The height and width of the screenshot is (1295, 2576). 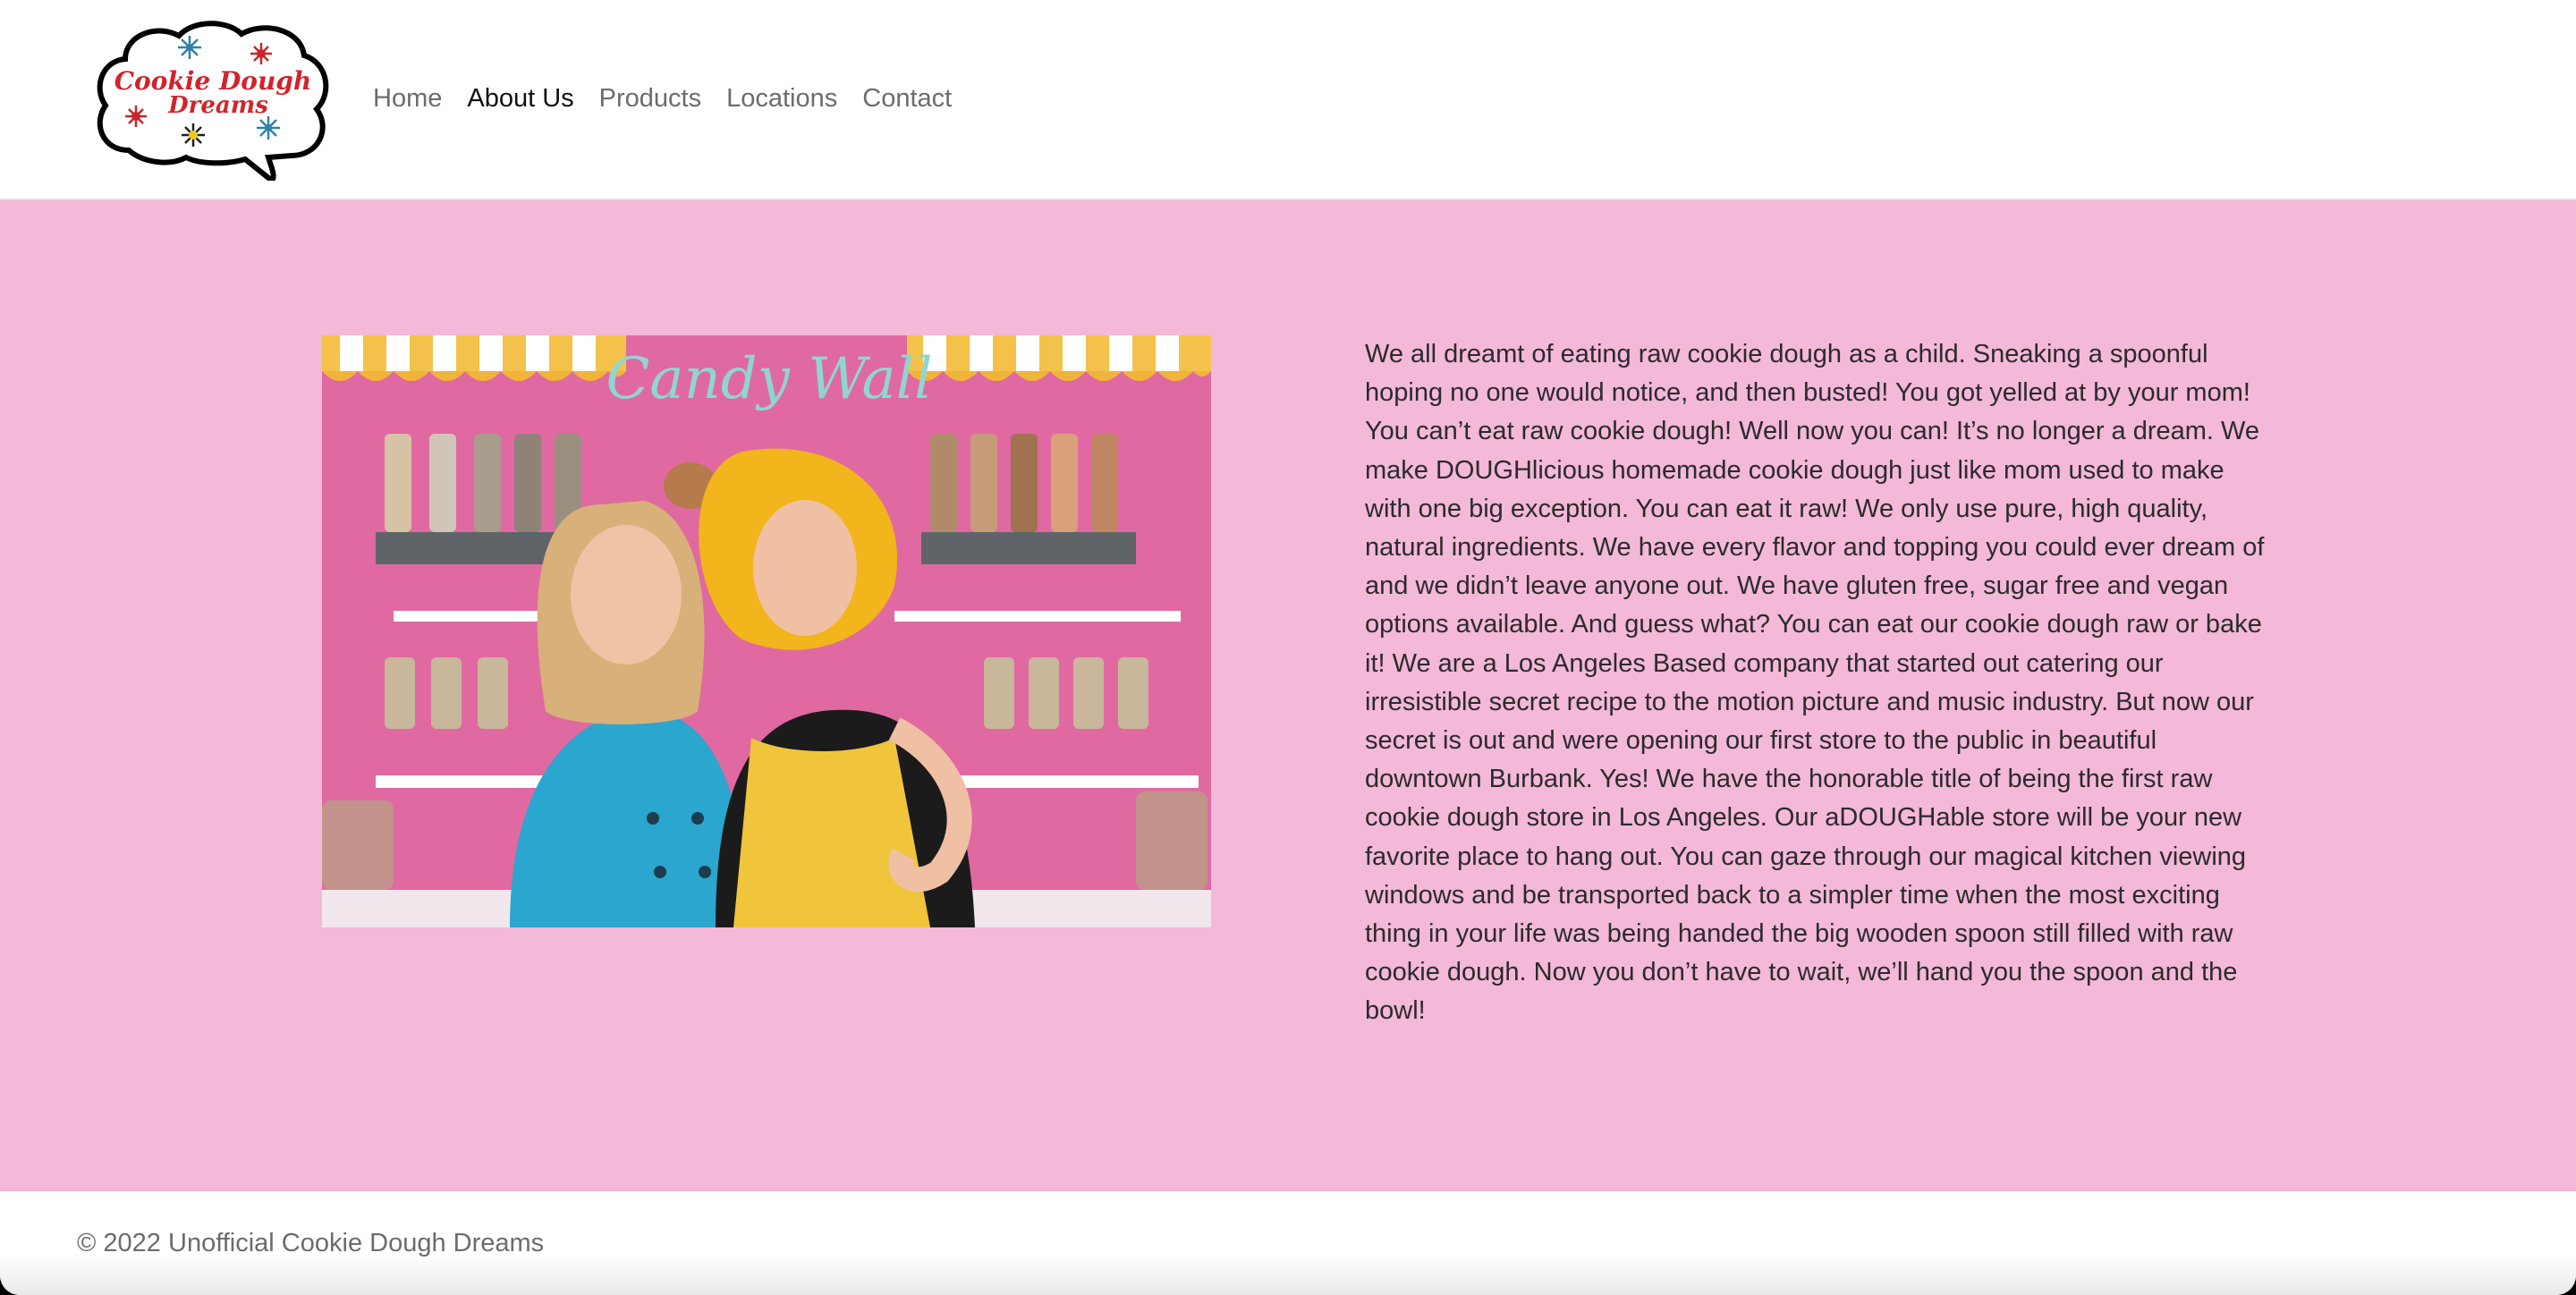 What do you see at coordinates (520, 98) in the screenshot?
I see `nav-about-us: About Us` at bounding box center [520, 98].